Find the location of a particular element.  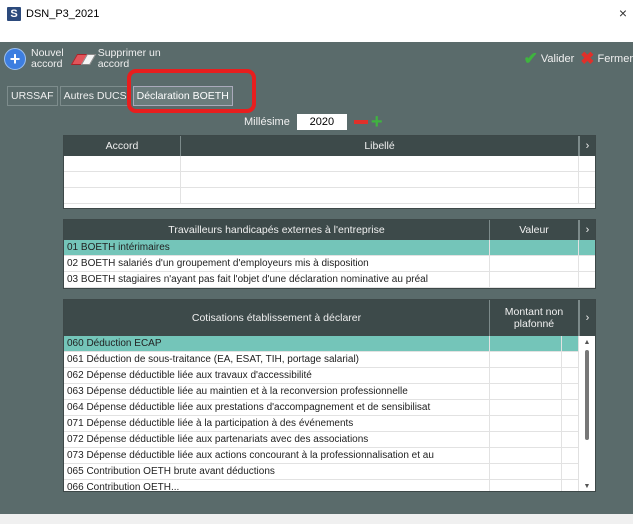

accords-grid-header: Accord Libellé › is located at coordinates (329, 146).